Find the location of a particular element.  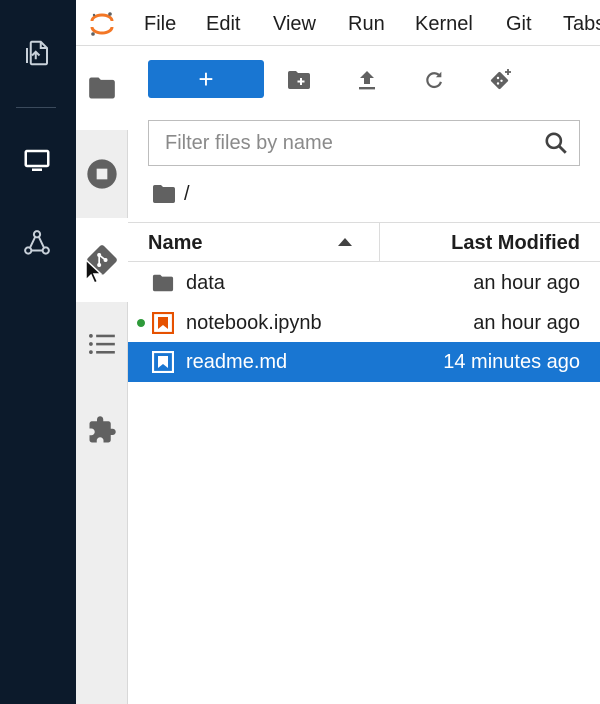

file-row-readme: readme.md 14 minutes ago is located at coordinates (364, 362).